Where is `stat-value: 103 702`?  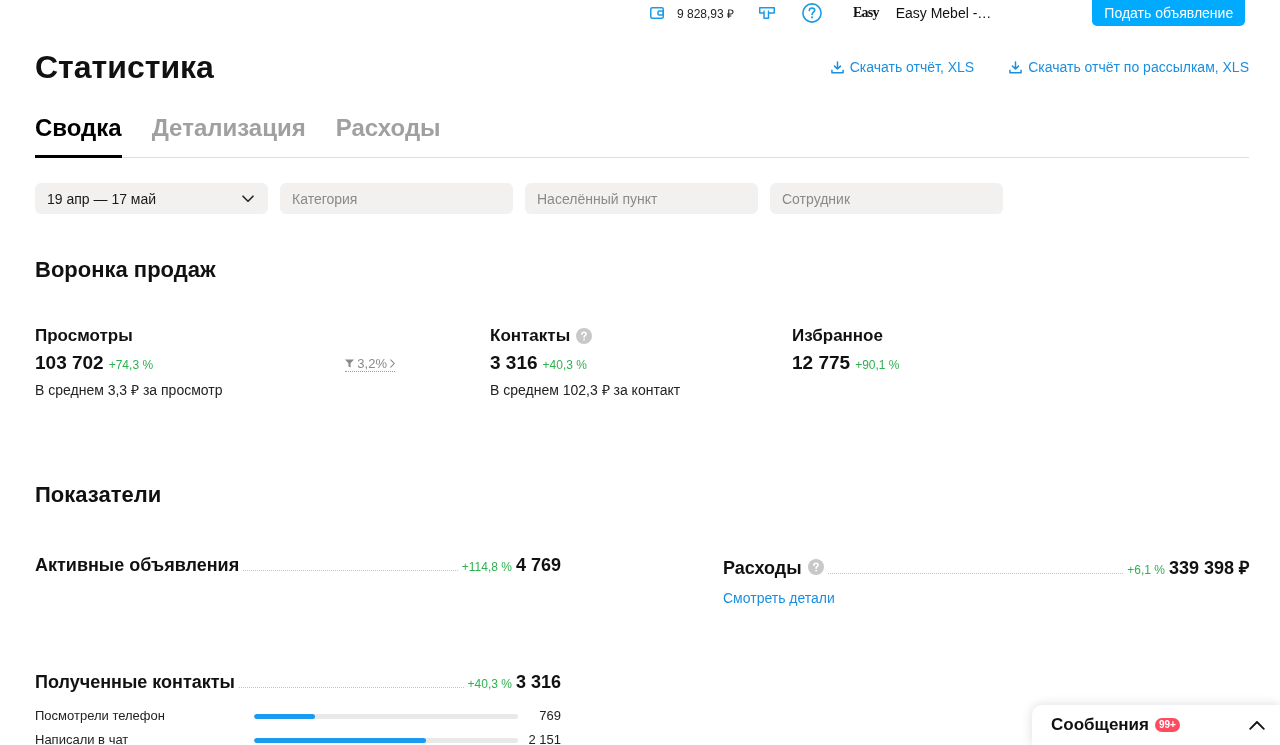 stat-value: 103 702 is located at coordinates (69, 363).